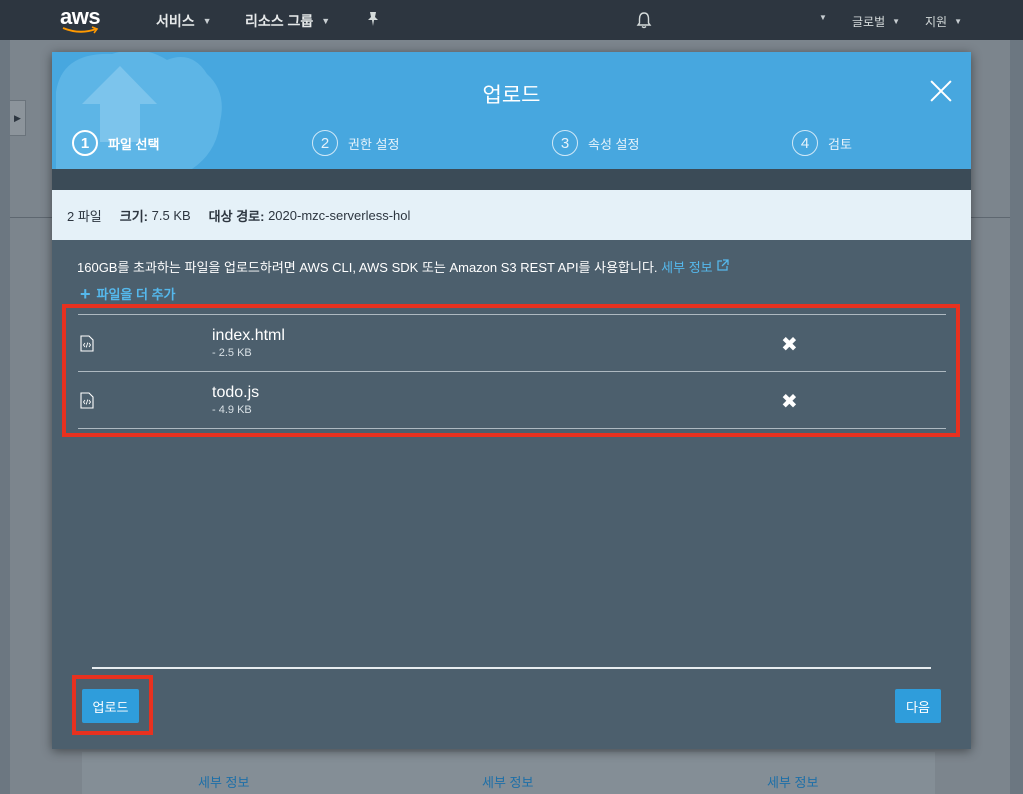 This screenshot has width=1023, height=794. I want to click on support-menu: 지원 ▼, so click(943, 21).